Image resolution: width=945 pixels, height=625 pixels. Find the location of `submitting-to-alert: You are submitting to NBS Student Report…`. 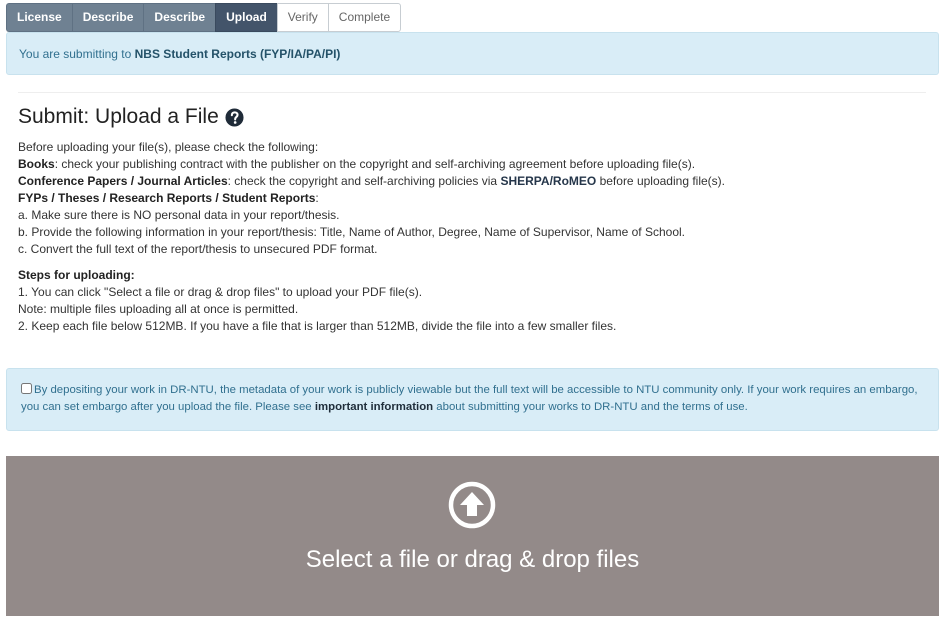

submitting-to-alert: You are submitting to NBS Student Report… is located at coordinates (472, 53).